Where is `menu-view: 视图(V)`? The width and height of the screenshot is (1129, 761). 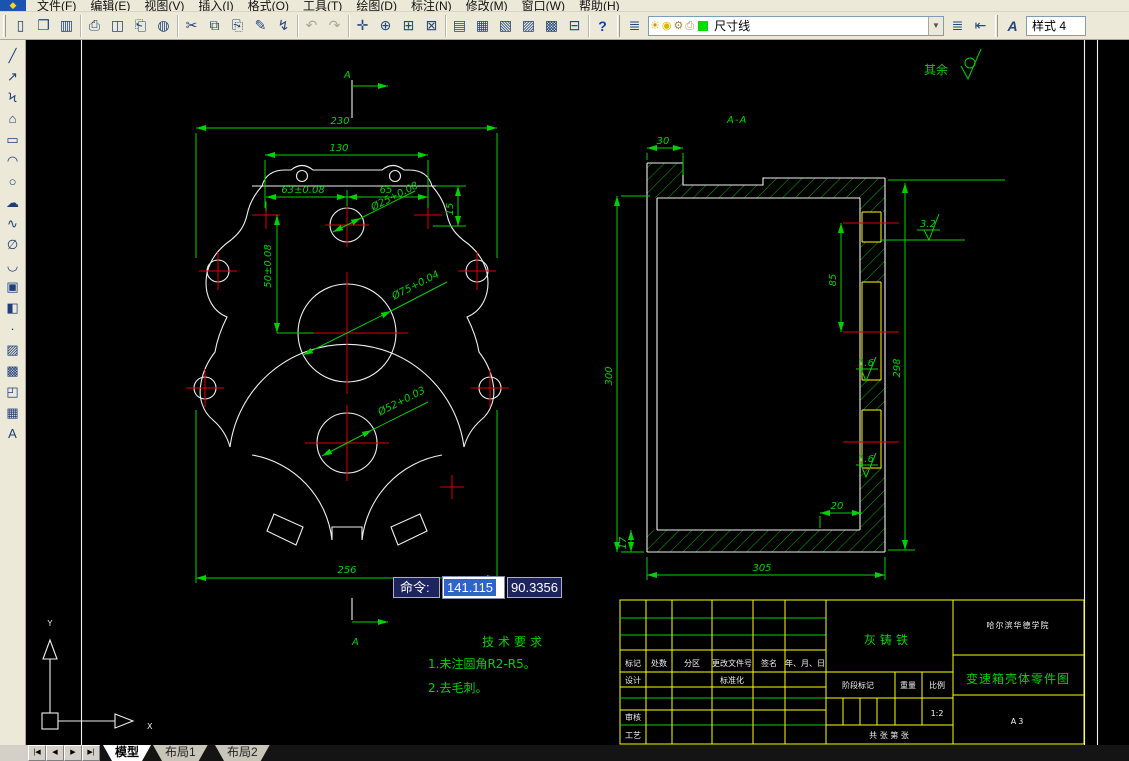
menu-view: 视图(V) is located at coordinates (164, 5).